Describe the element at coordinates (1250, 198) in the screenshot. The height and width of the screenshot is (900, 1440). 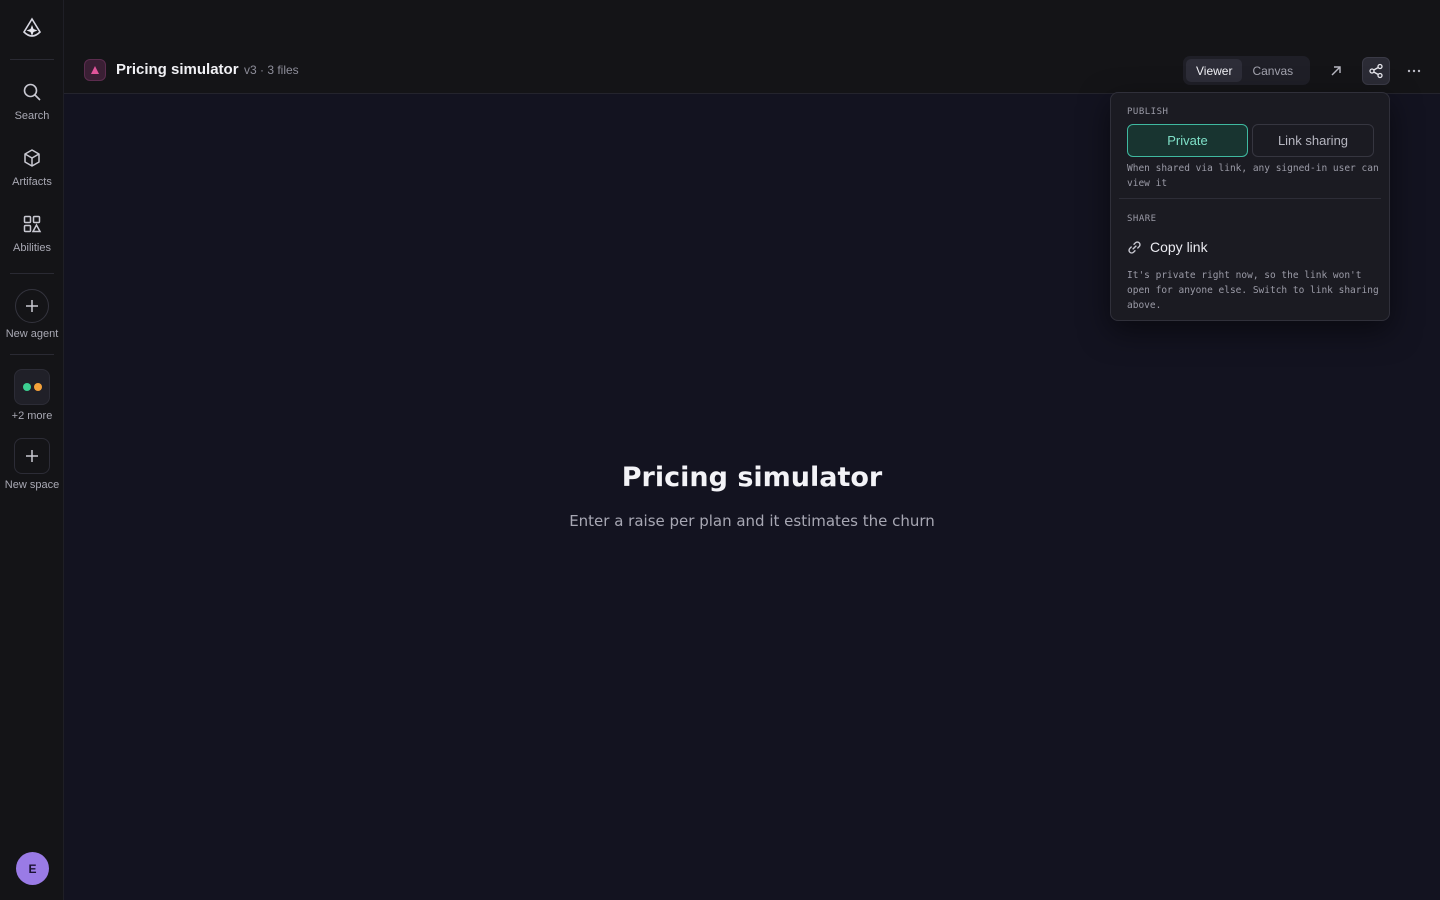
I see `popover-divider` at that location.